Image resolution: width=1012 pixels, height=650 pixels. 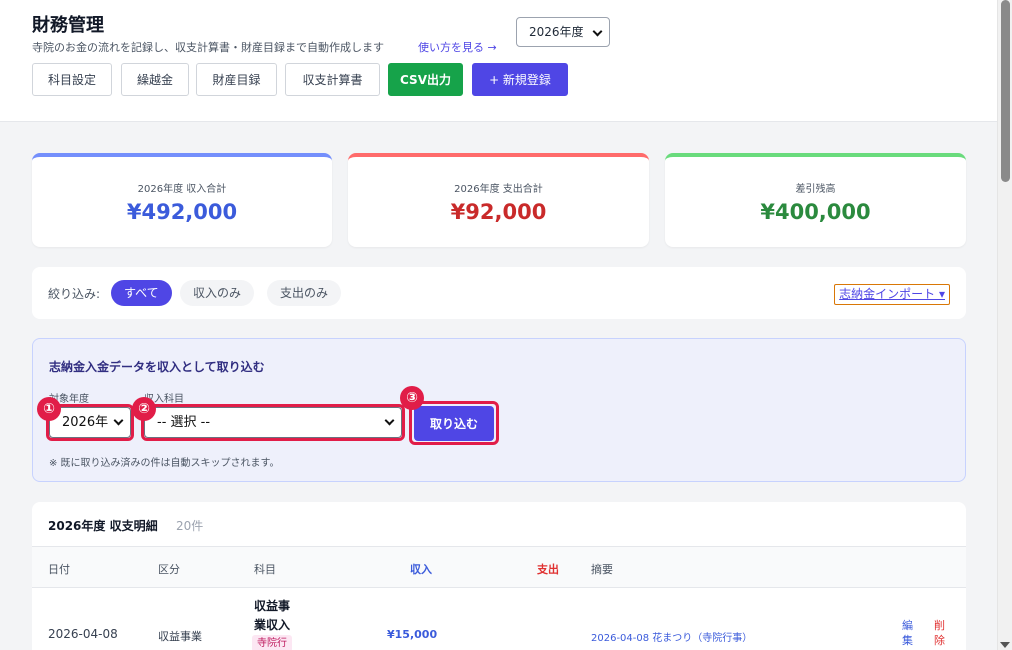 What do you see at coordinates (556, 32) in the screenshot?
I see `fiscal-year-value: 2026年度` at bounding box center [556, 32].